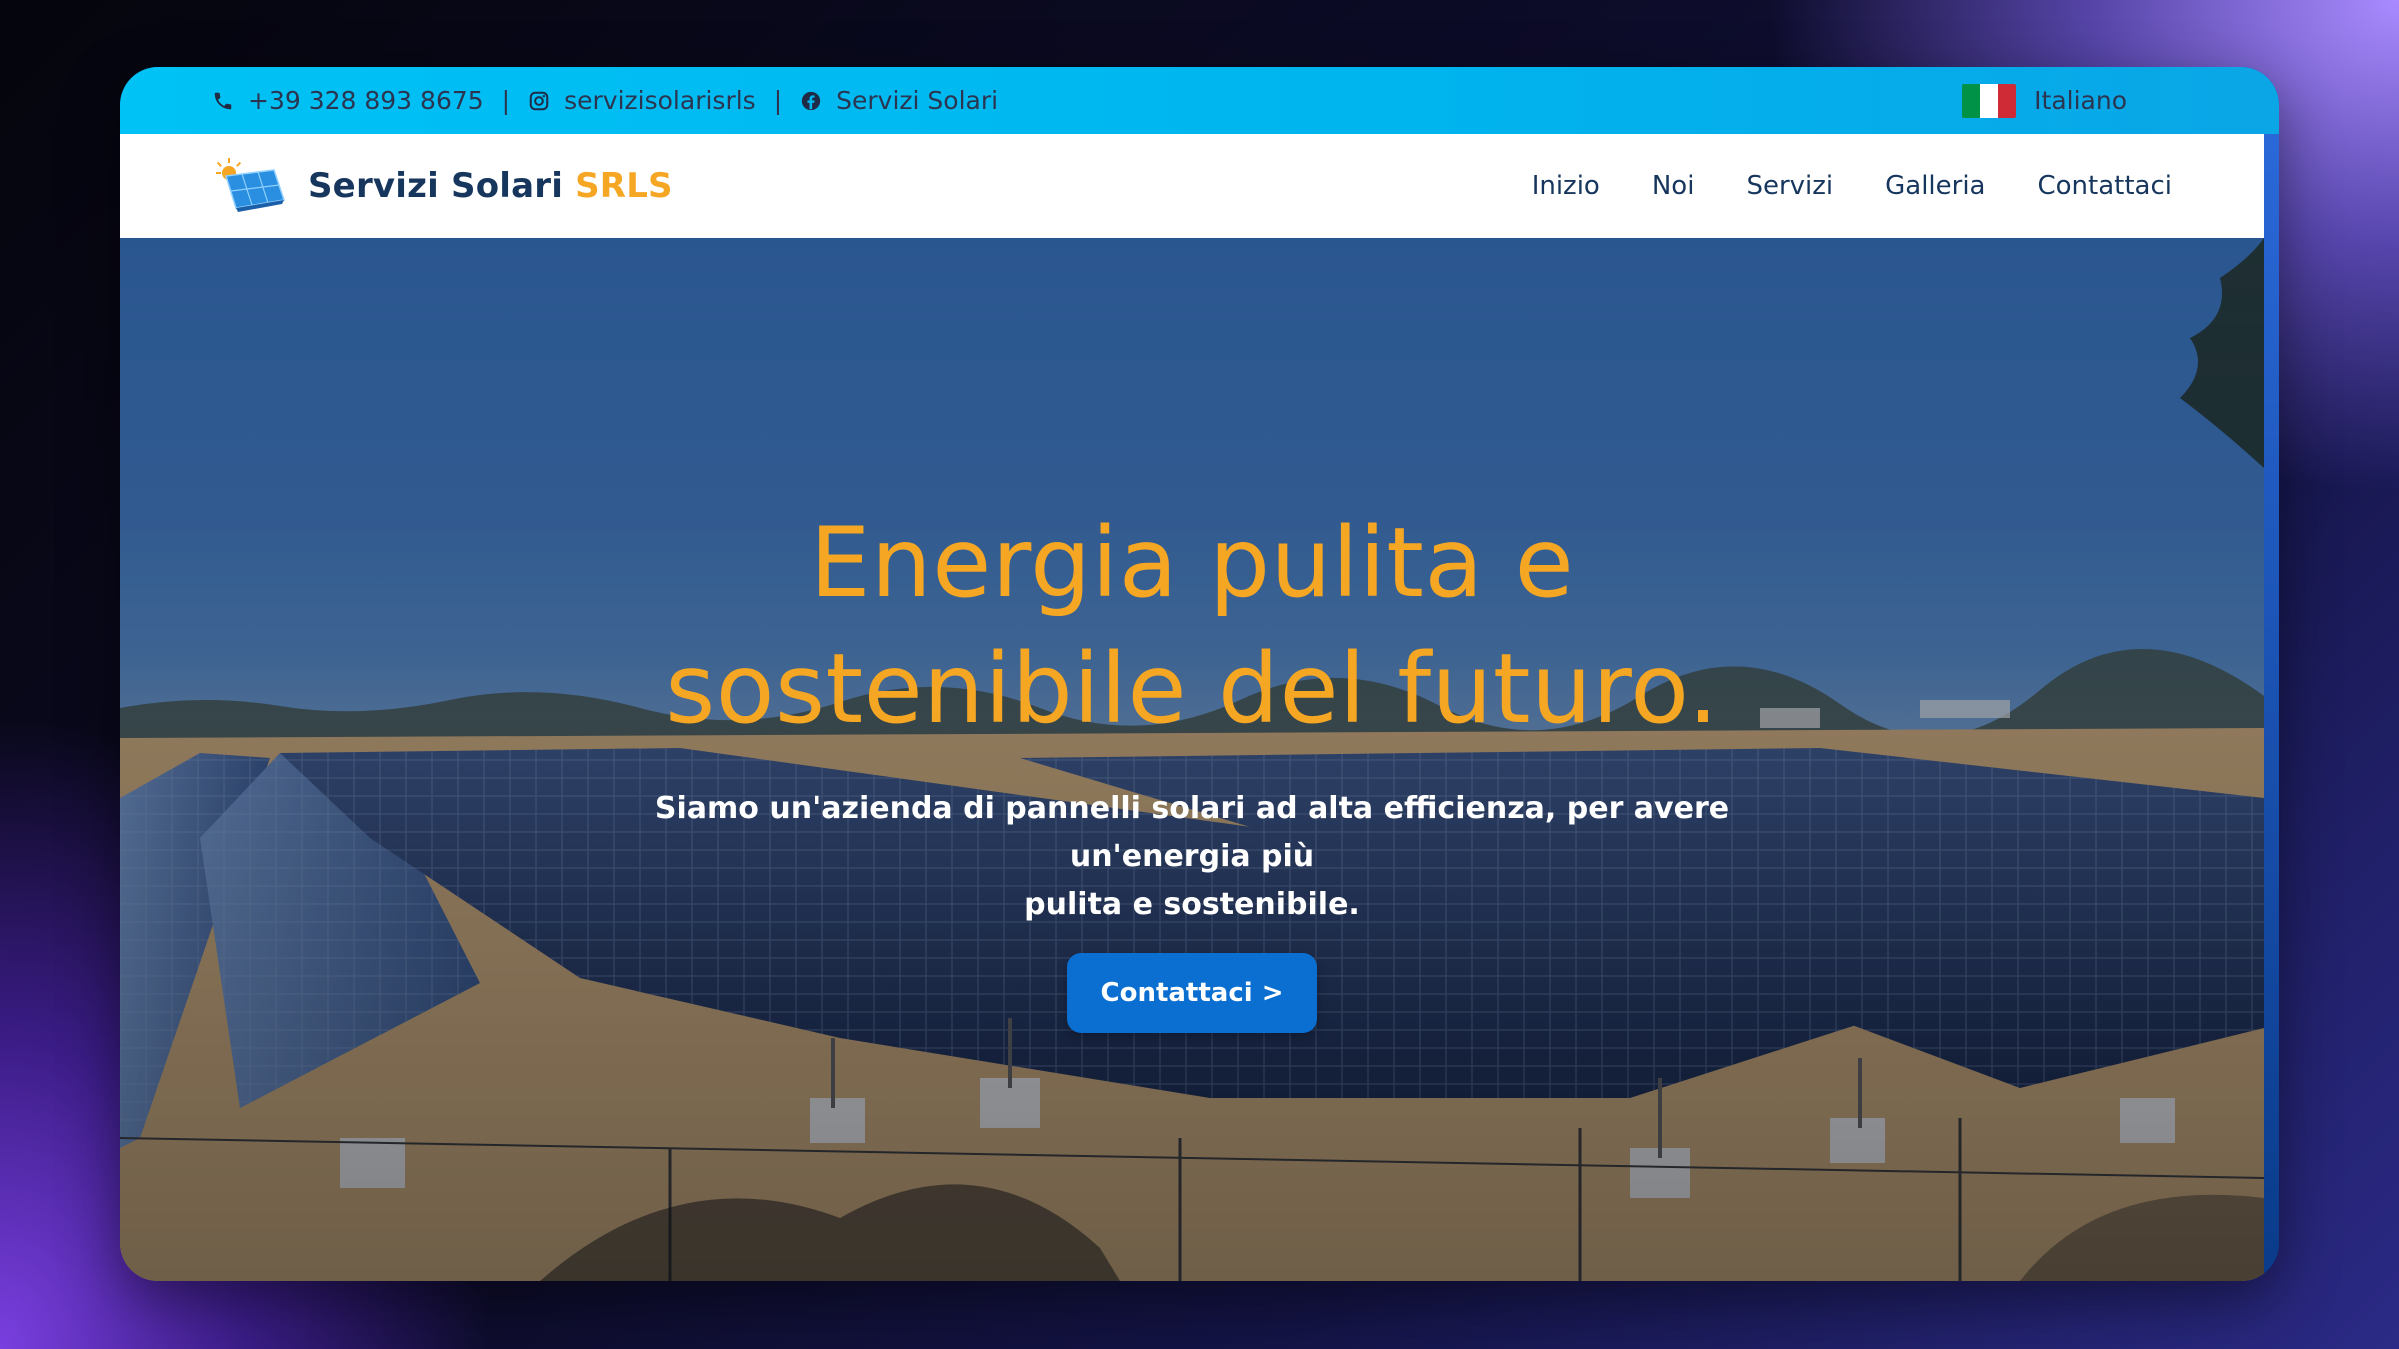 Image resolution: width=2399 pixels, height=1349 pixels. Describe the element at coordinates (366, 100) in the screenshot. I see `phone-number: +39 328 893 8675` at that location.